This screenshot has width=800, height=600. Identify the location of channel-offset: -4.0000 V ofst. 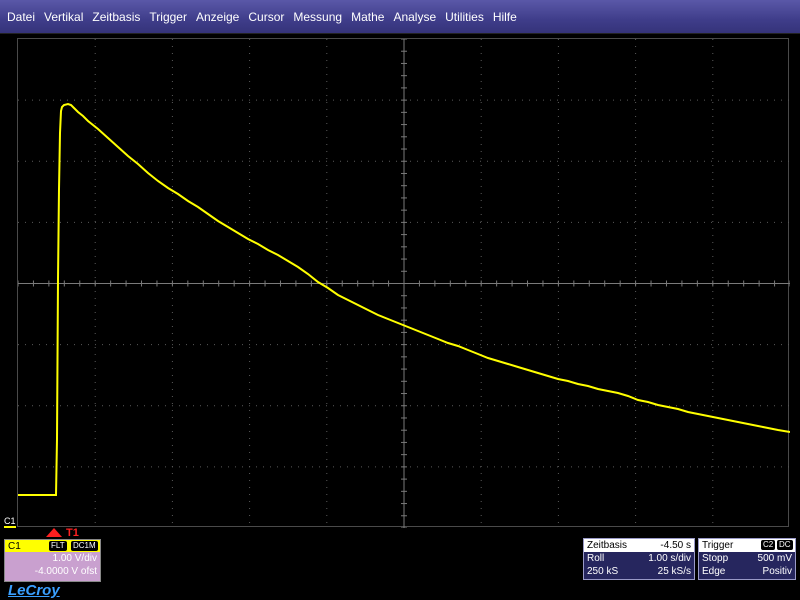
(65, 571).